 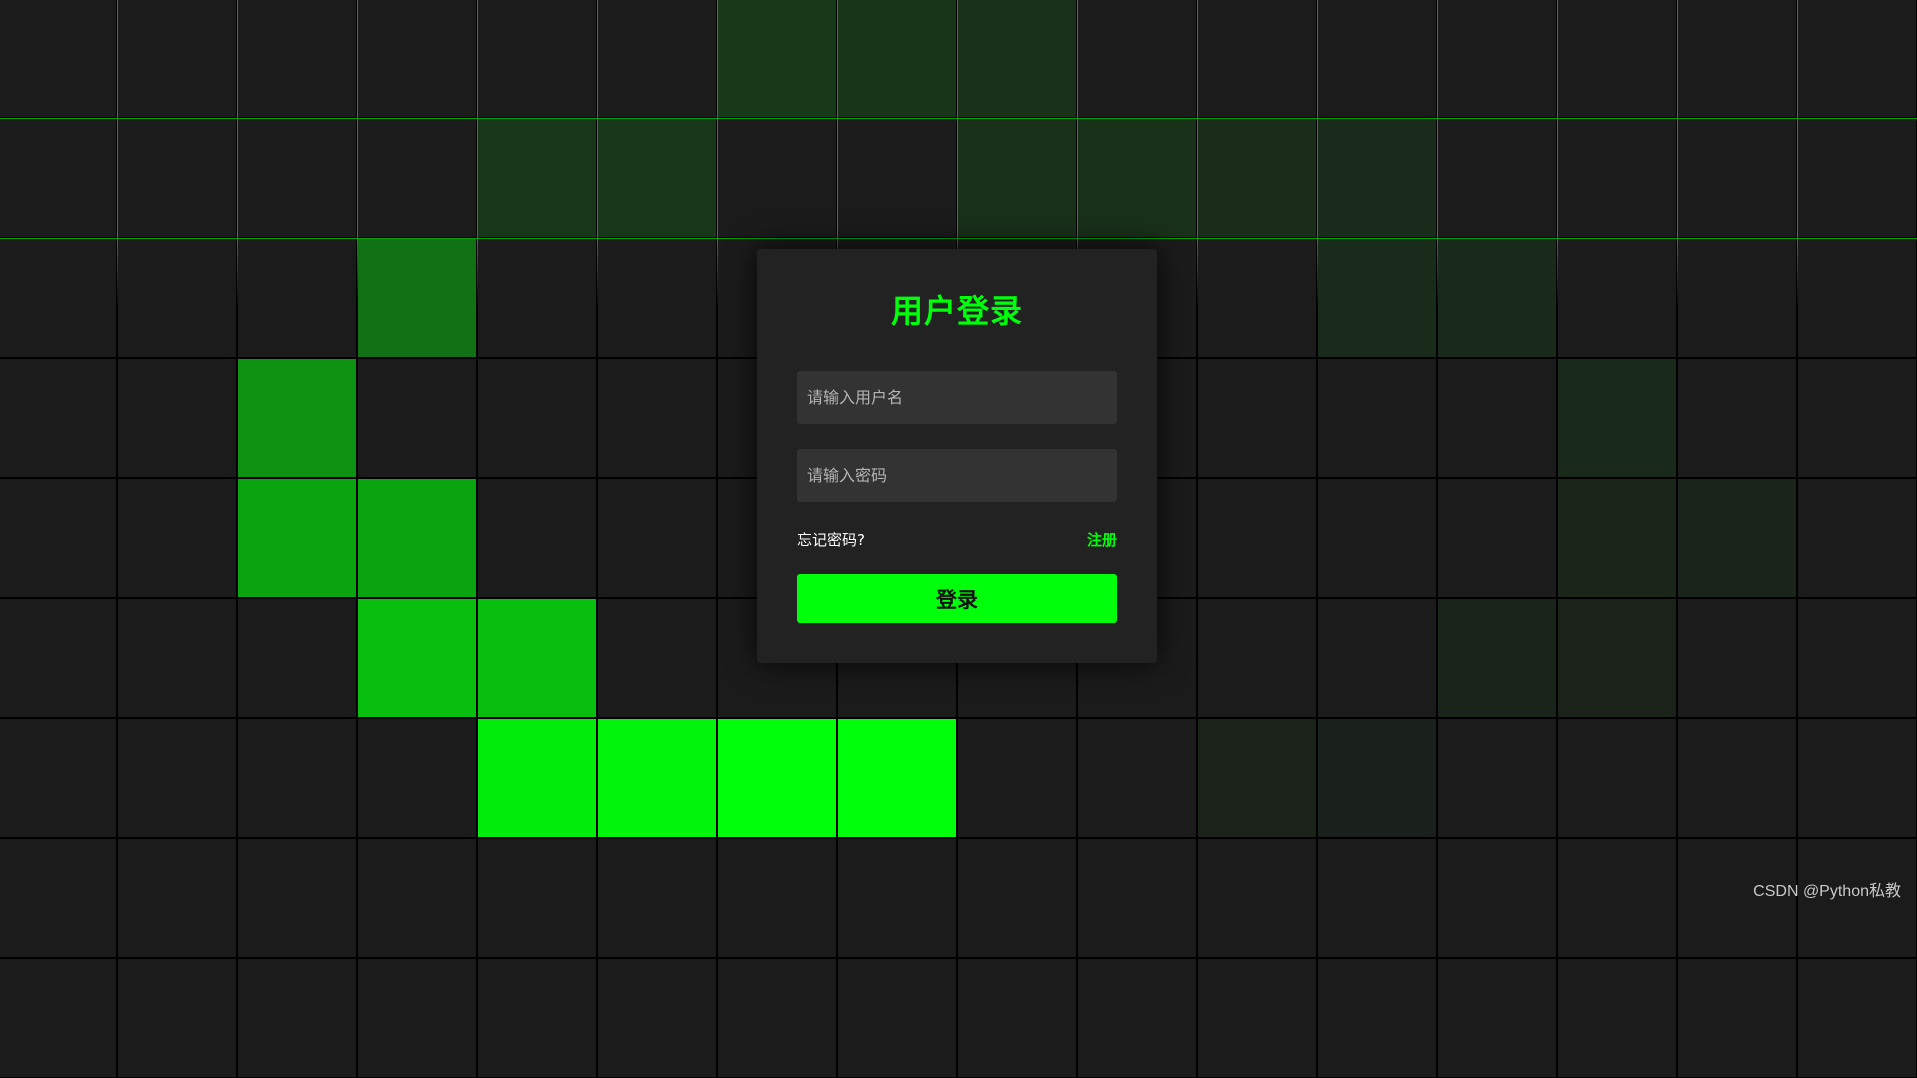 What do you see at coordinates (1102, 540) in the screenshot?
I see `register-link: 注册` at bounding box center [1102, 540].